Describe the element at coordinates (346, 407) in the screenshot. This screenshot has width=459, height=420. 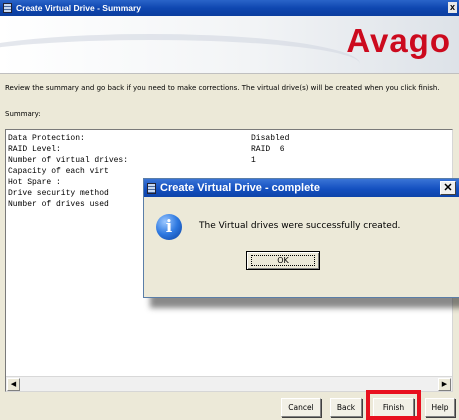
I see `back-button: Back` at that location.